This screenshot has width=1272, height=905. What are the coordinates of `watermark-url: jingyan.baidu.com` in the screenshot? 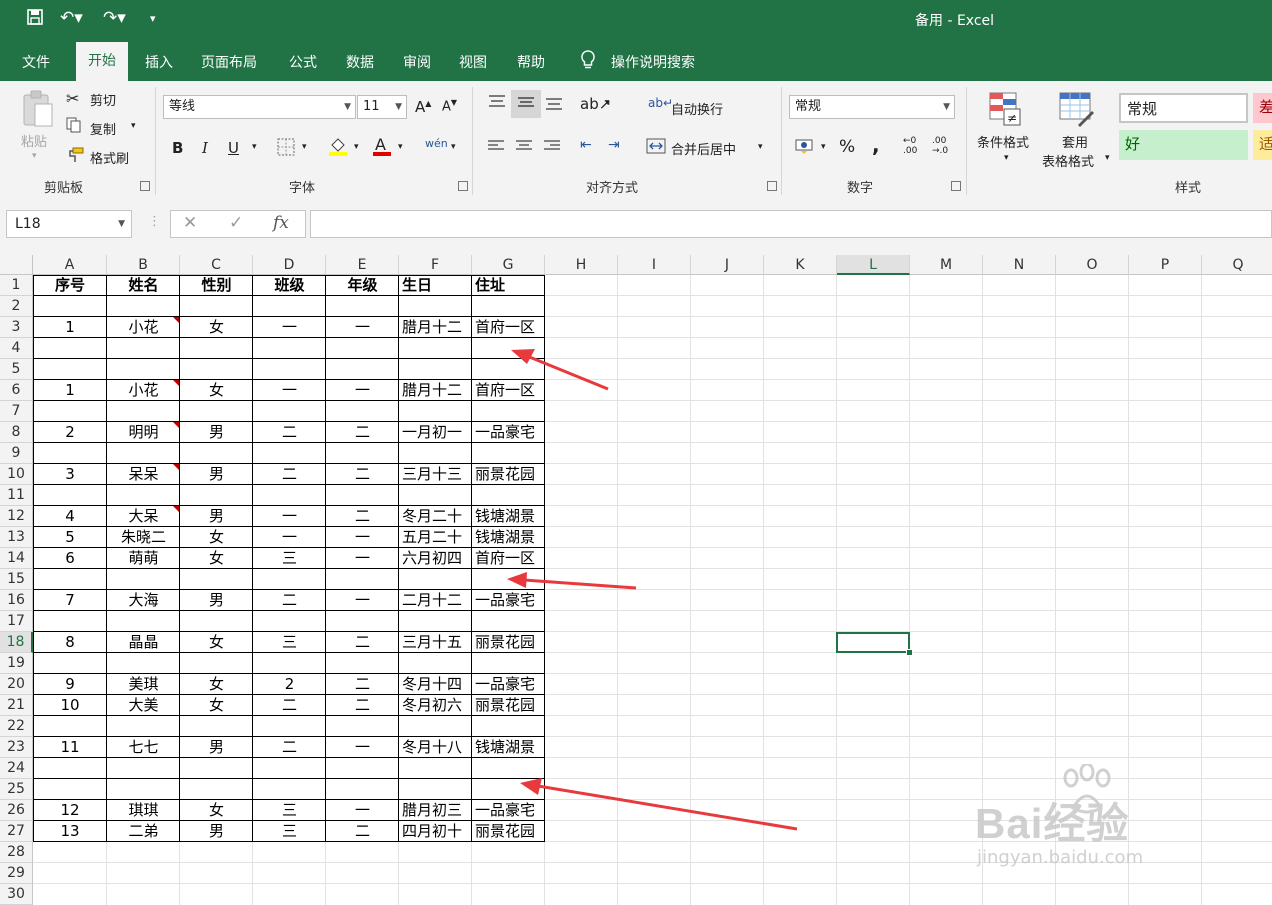 It's located at (1060, 857).